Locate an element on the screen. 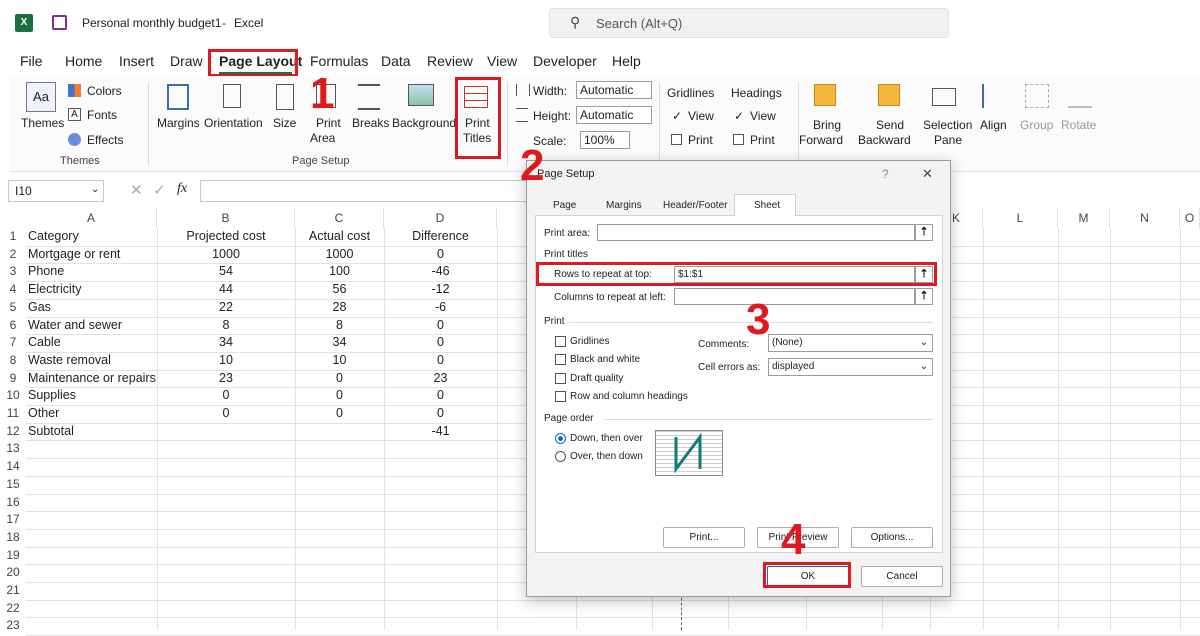 The image size is (1200, 636). cell-D9: 23 is located at coordinates (440, 379).